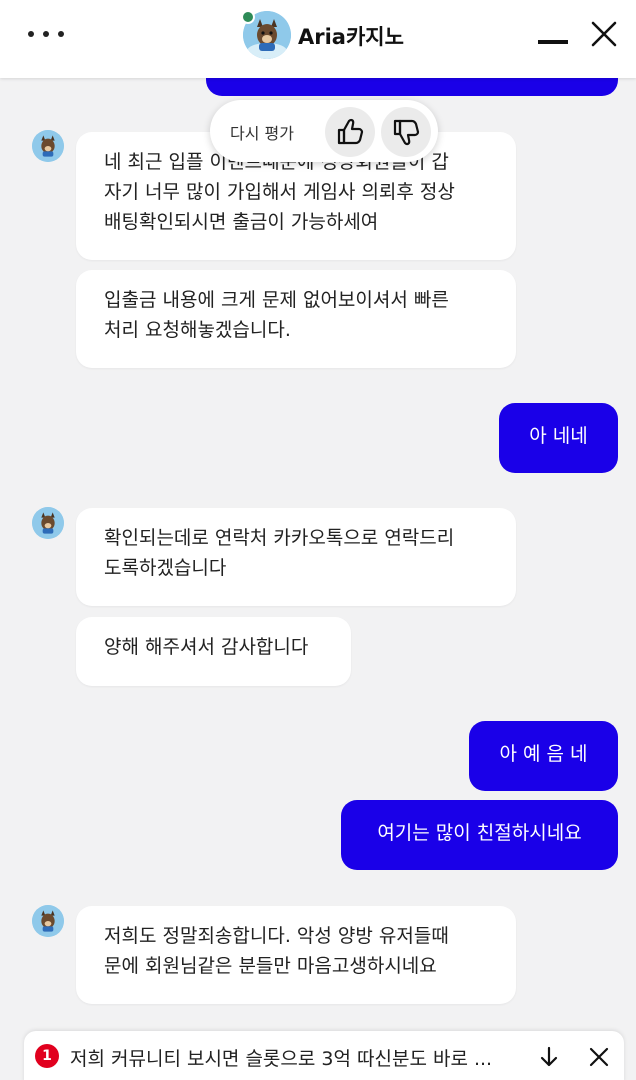 The image size is (636, 1080). I want to click on thumbs-down-icon, so click(406, 132).